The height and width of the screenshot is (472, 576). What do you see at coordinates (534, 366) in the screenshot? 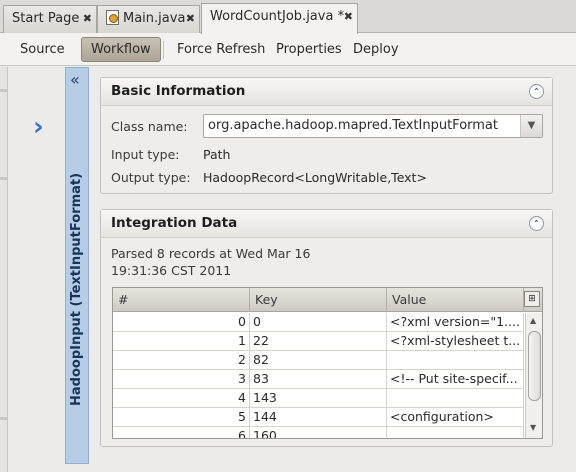
I see `scrollbar-thumb` at bounding box center [534, 366].